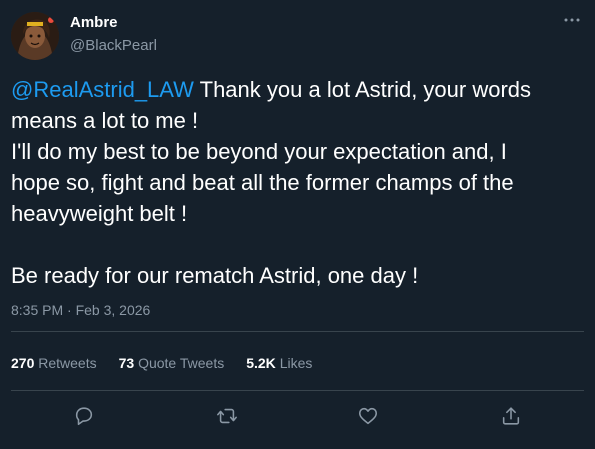 The width and height of the screenshot is (595, 449). I want to click on likes-stat: 5.2K Likes, so click(279, 363).